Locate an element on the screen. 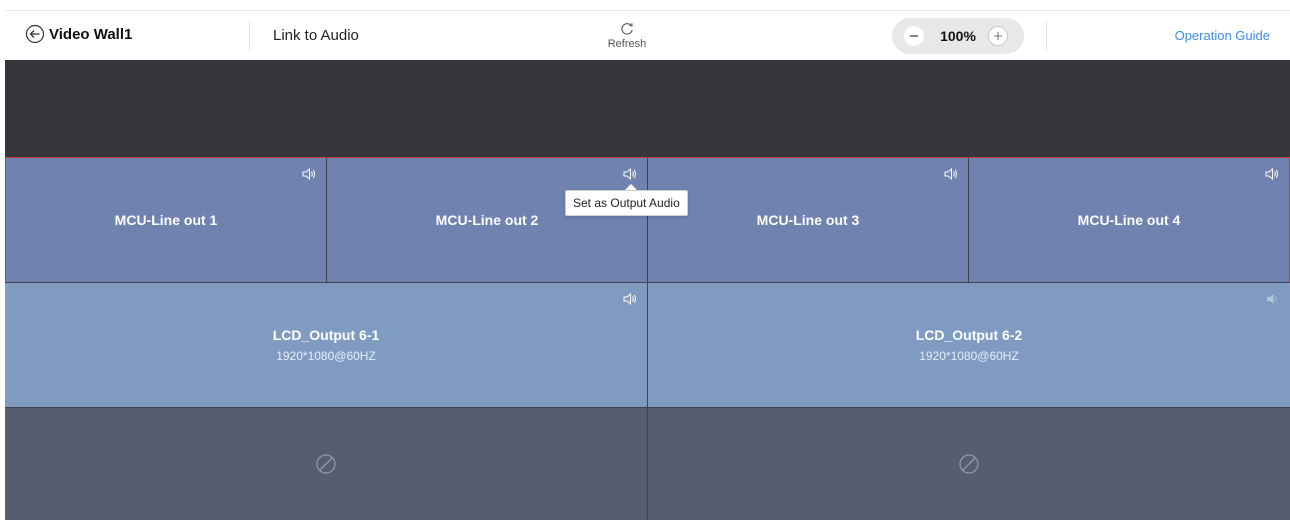 Image resolution: width=1290 pixels, height=520 pixels. refresh-button: Refresh is located at coordinates (627, 35).